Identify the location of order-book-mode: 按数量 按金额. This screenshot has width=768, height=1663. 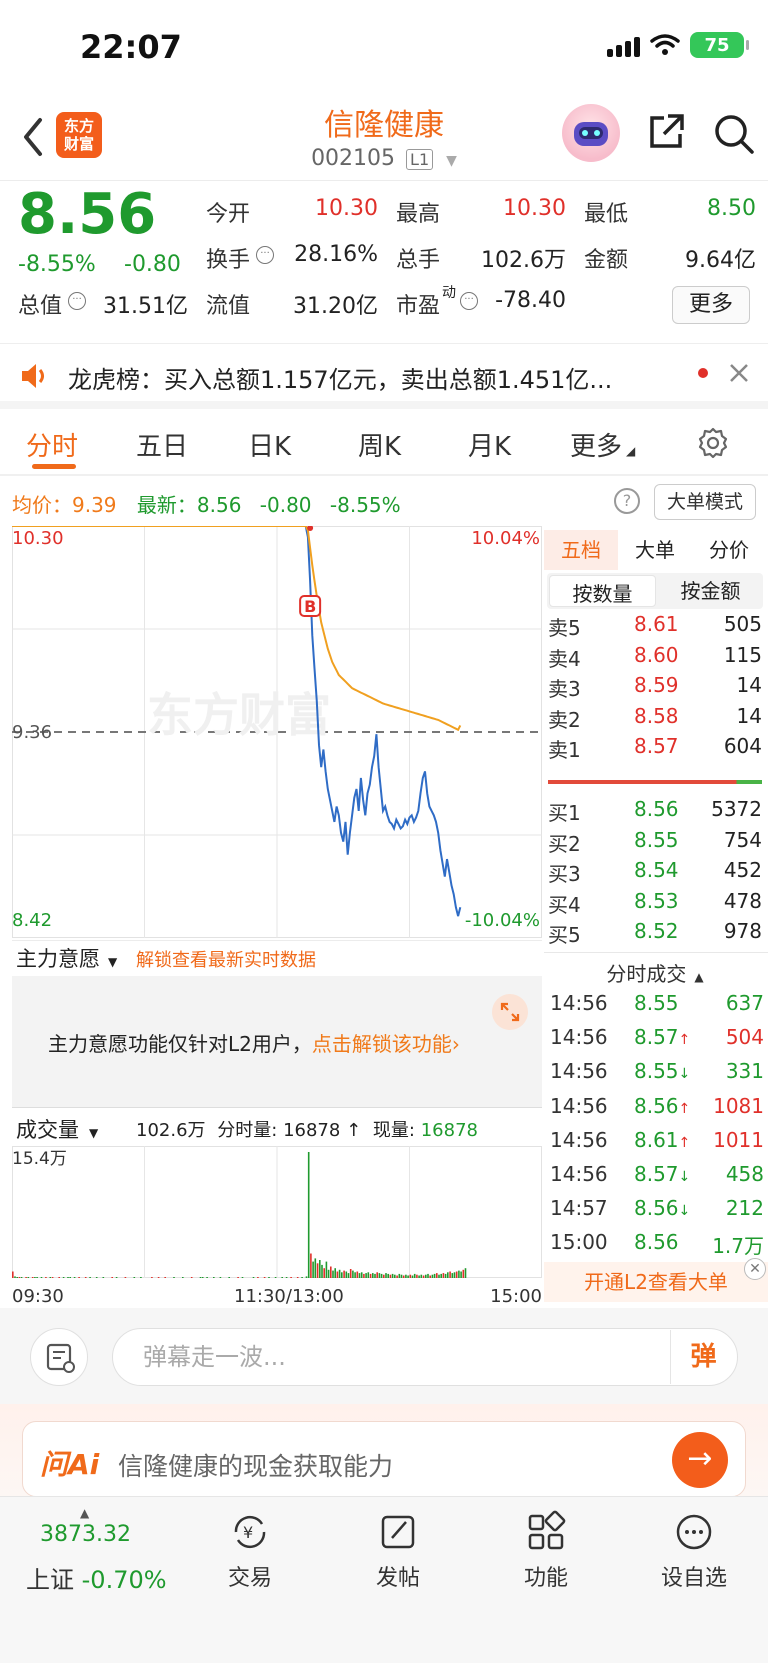
(655, 591).